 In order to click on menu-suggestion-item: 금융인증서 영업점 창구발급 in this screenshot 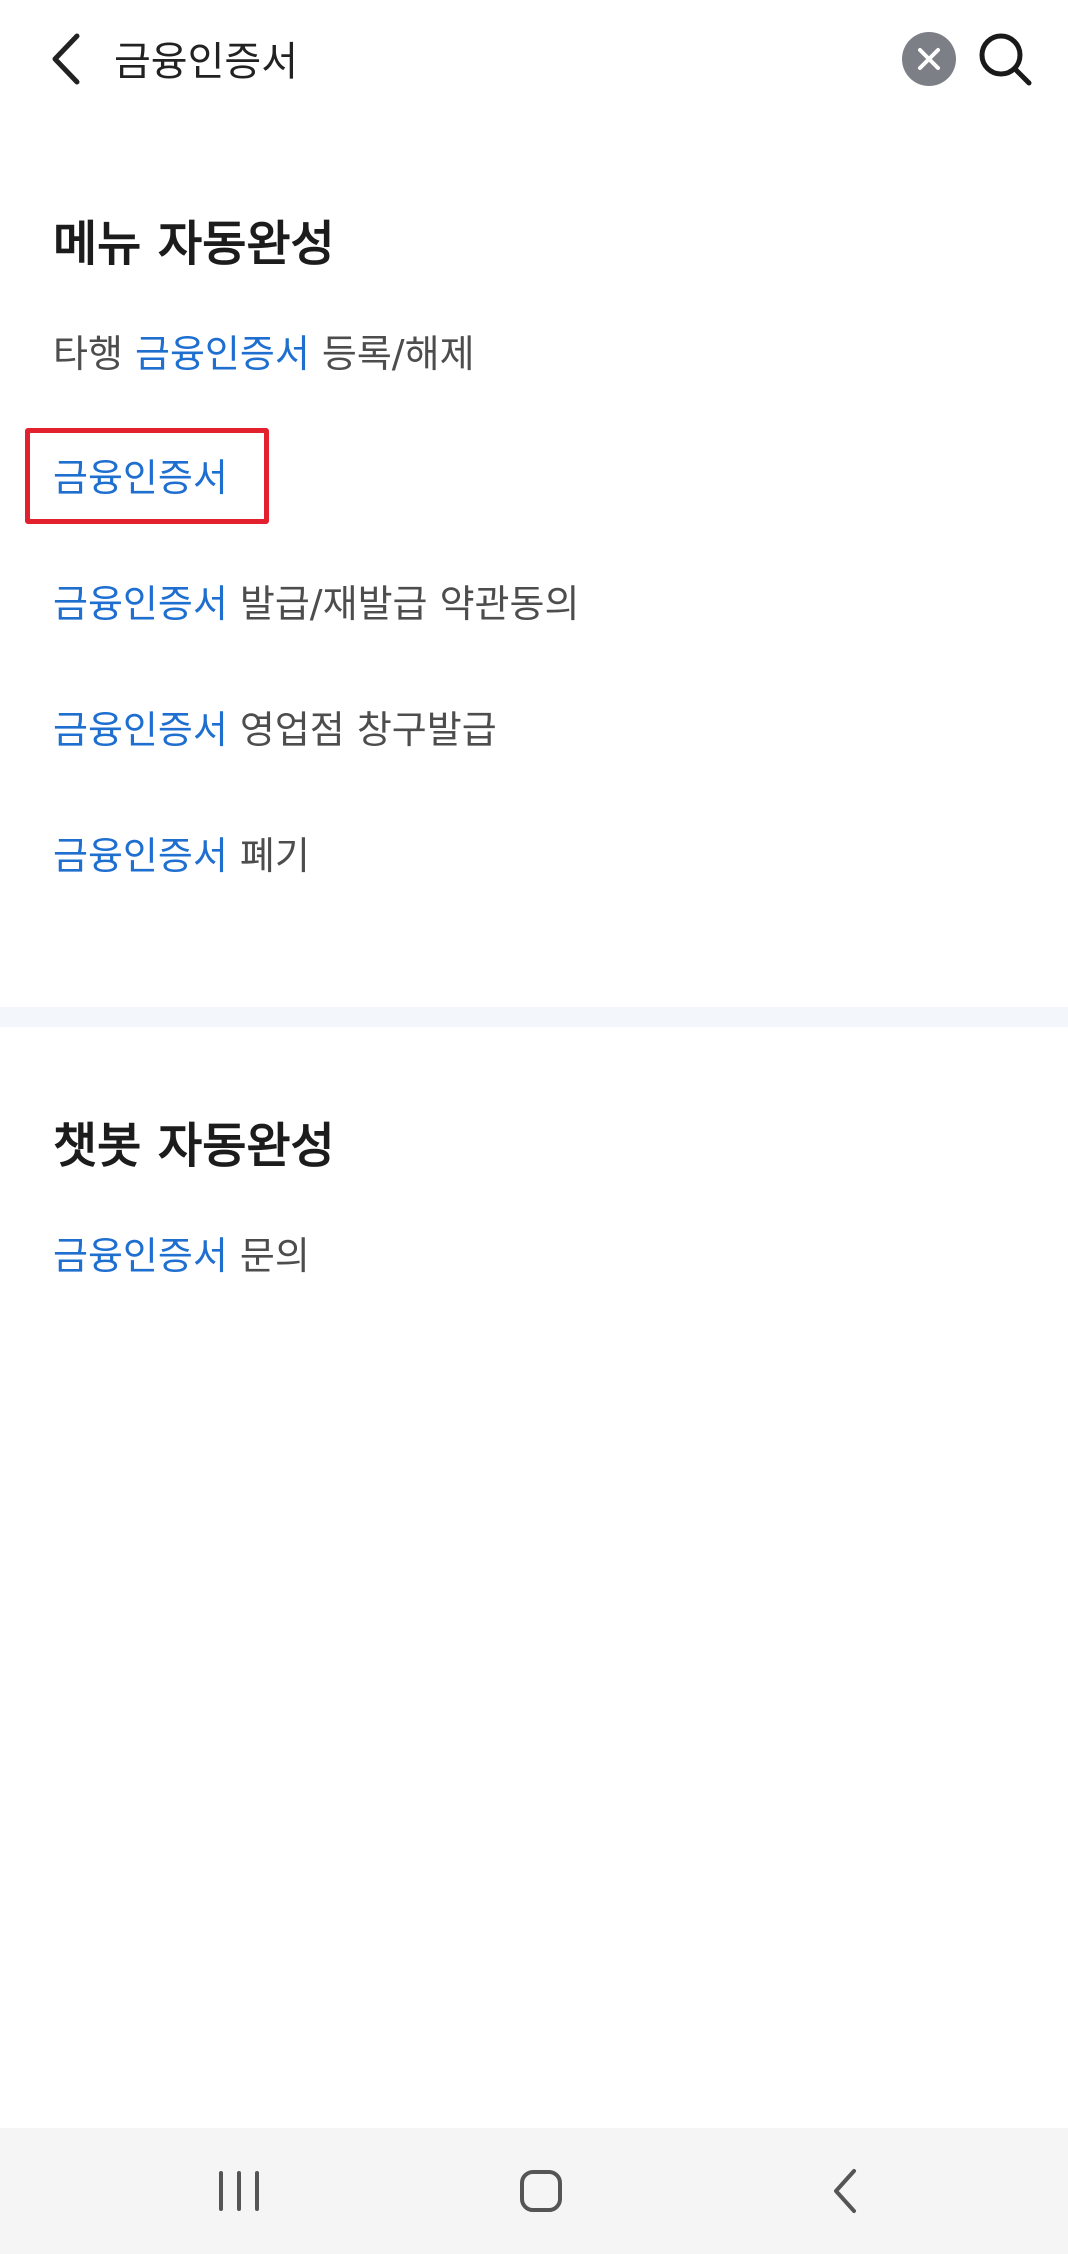, I will do `click(275, 730)`.